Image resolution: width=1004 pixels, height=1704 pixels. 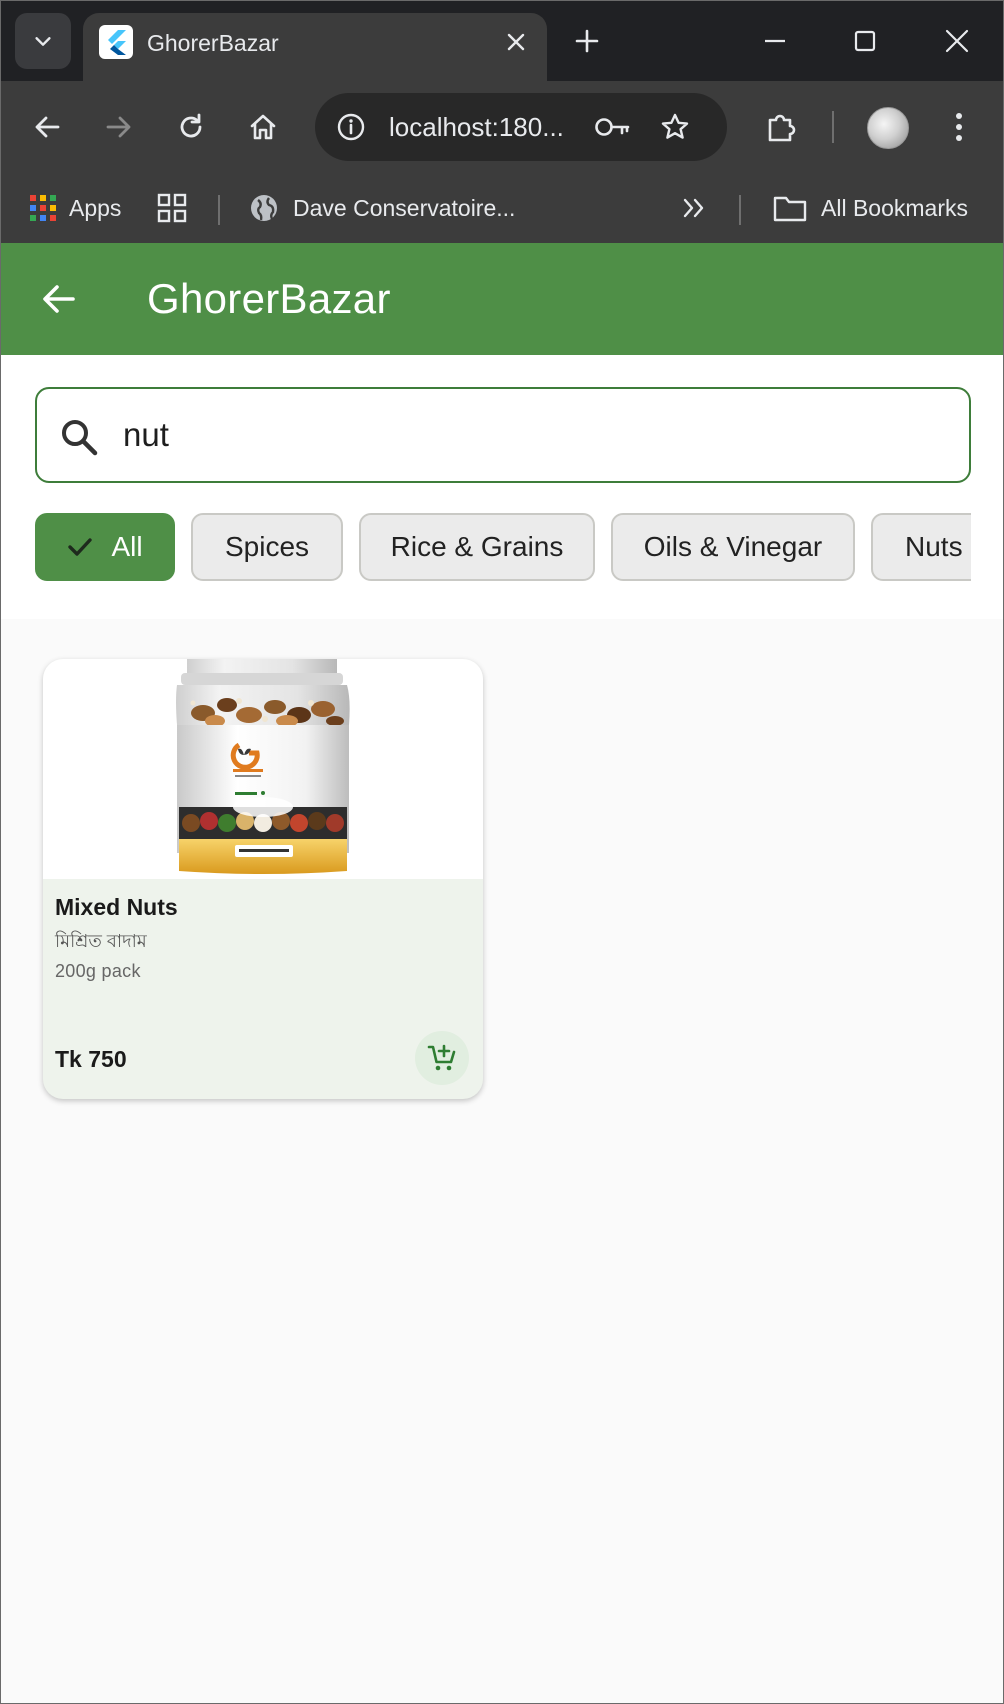 What do you see at coordinates (43, 208) in the screenshot?
I see `apps-grid-icon` at bounding box center [43, 208].